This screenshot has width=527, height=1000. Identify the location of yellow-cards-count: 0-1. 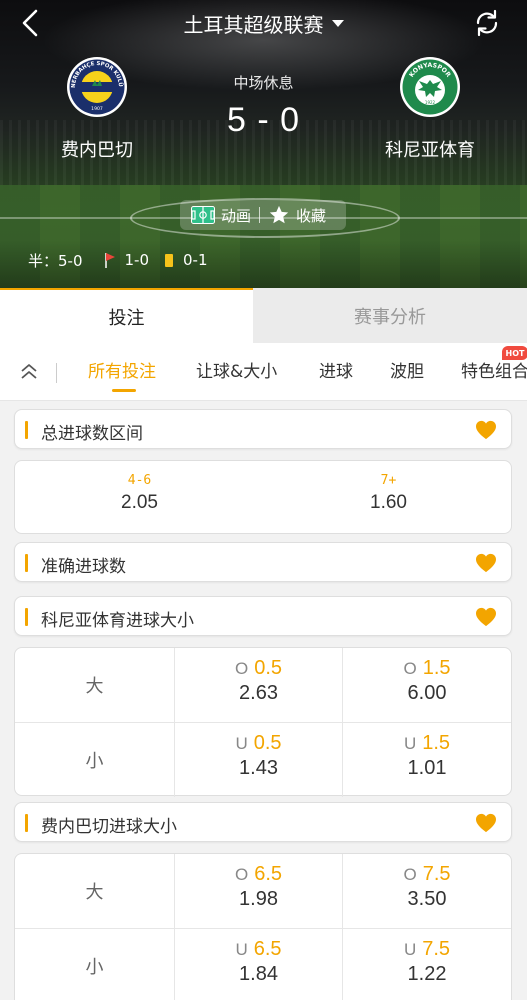
(195, 260).